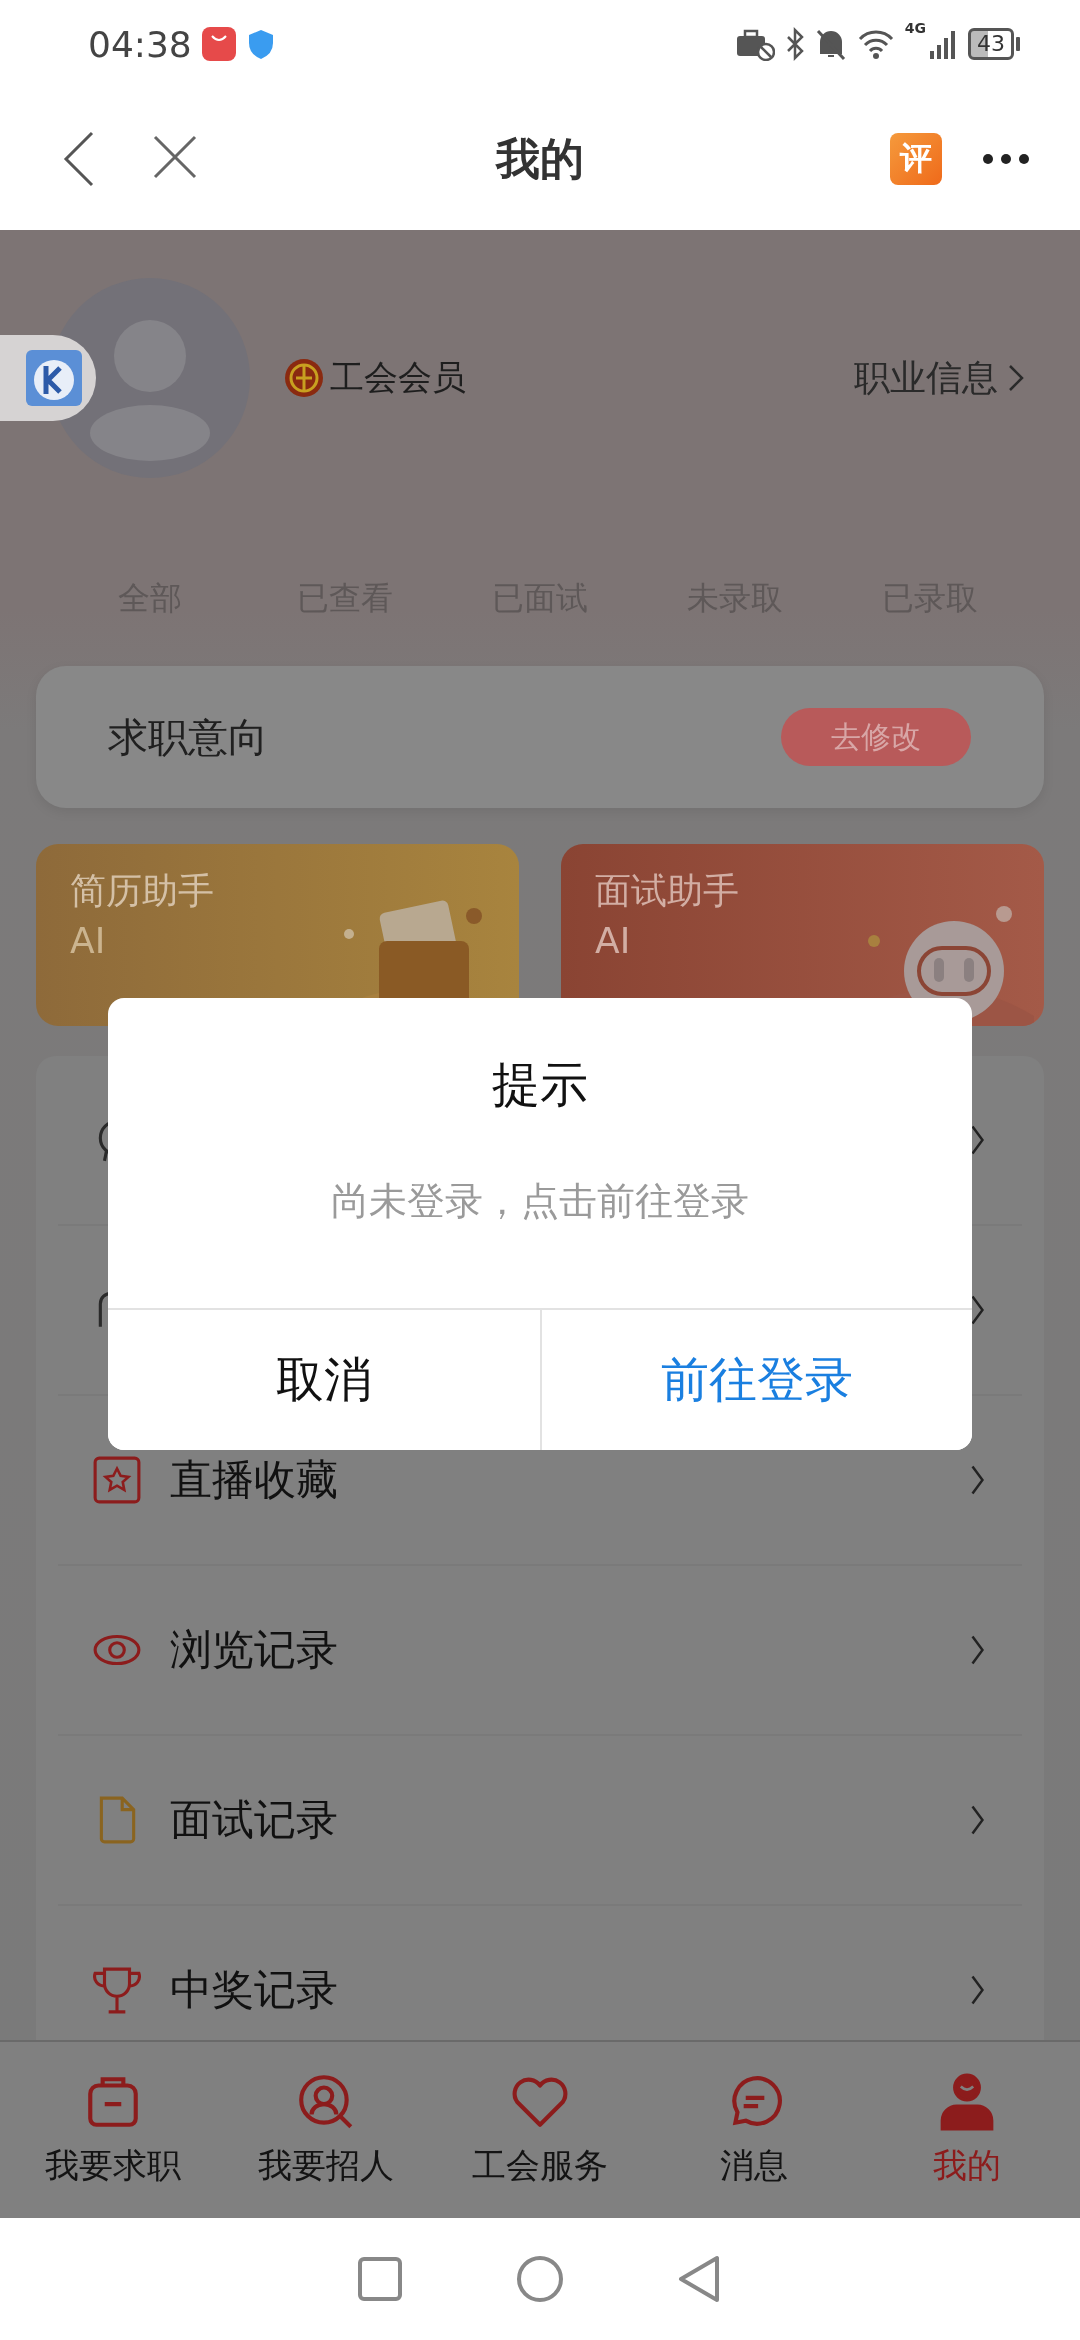  What do you see at coordinates (254, 1650) in the screenshot?
I see `menu-item: 浏览记录` at bounding box center [254, 1650].